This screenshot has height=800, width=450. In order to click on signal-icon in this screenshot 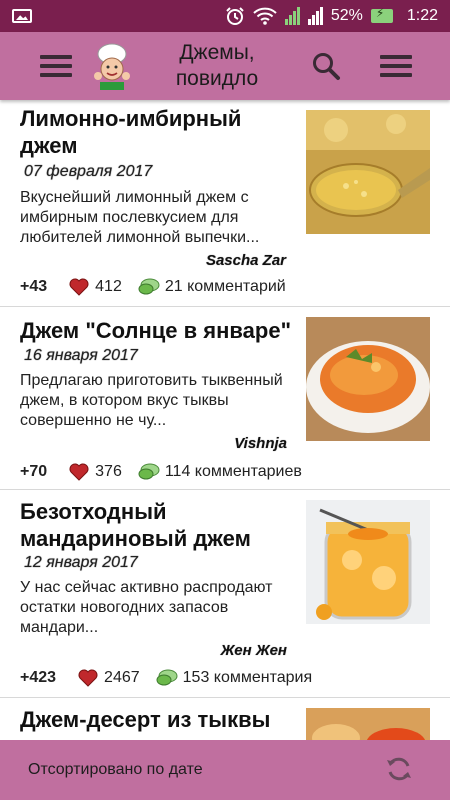, I will do `click(292, 16)`.